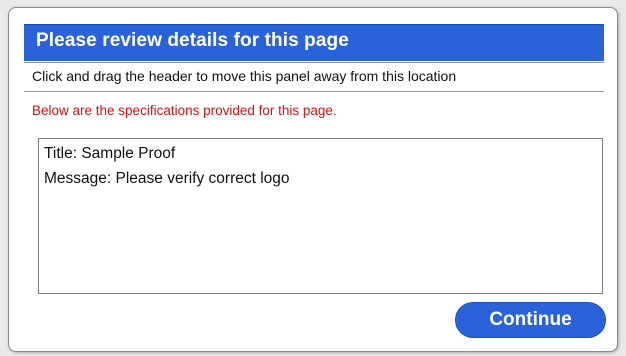 This screenshot has height=356, width=626. What do you see at coordinates (530, 320) in the screenshot?
I see `continue-button: Continue` at bounding box center [530, 320].